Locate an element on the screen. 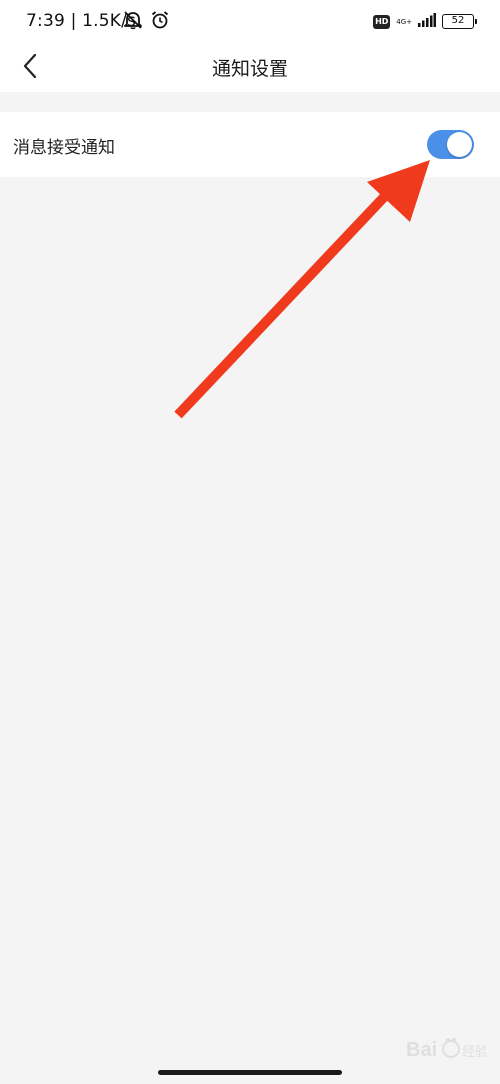 This screenshot has height=1084, width=500. message-notification-toggle is located at coordinates (450, 144).